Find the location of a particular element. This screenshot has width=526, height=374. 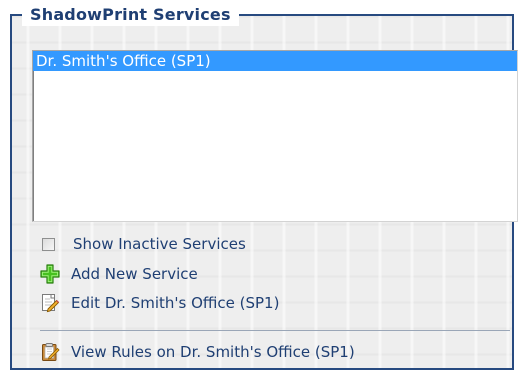

view-rules-label: View Rules on Dr. Smith's Office (SP1) is located at coordinates (213, 352).